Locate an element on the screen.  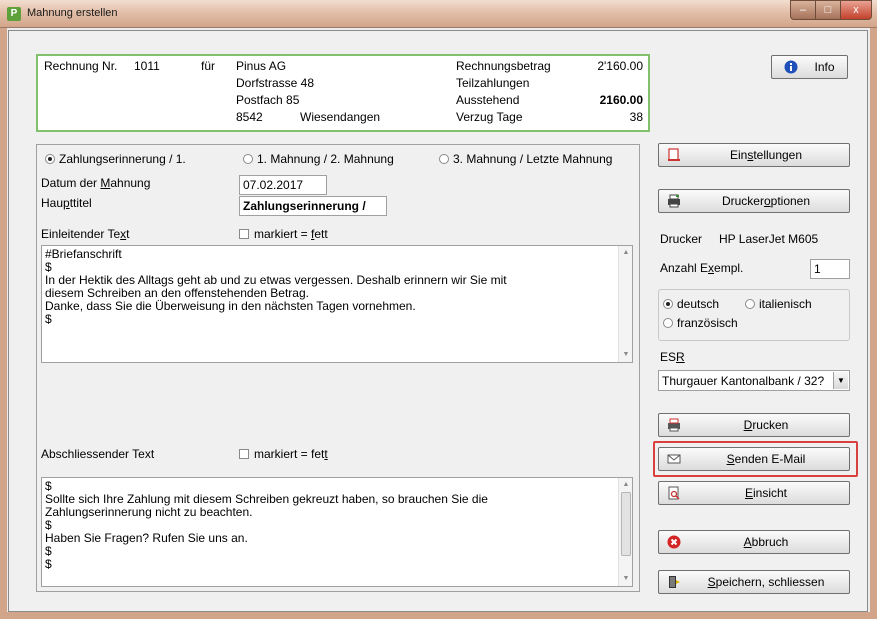
cancel-icon is located at coordinates (674, 542).